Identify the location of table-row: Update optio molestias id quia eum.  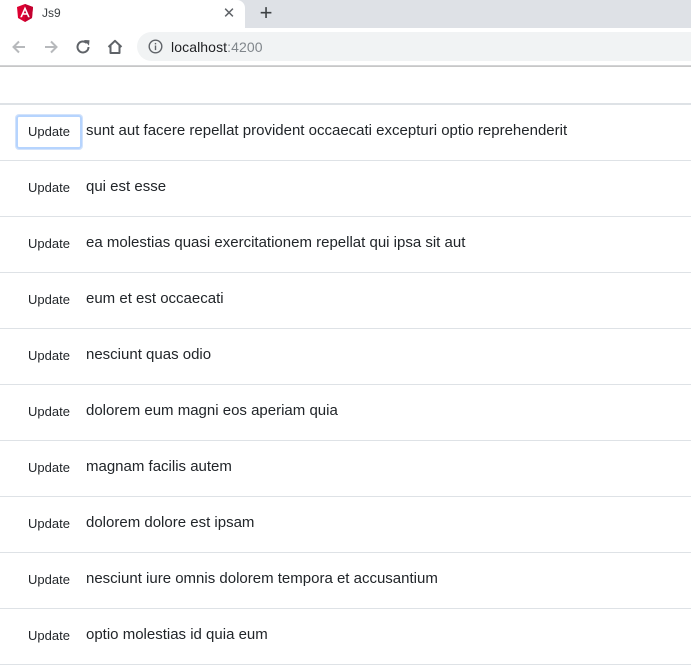
(345, 637).